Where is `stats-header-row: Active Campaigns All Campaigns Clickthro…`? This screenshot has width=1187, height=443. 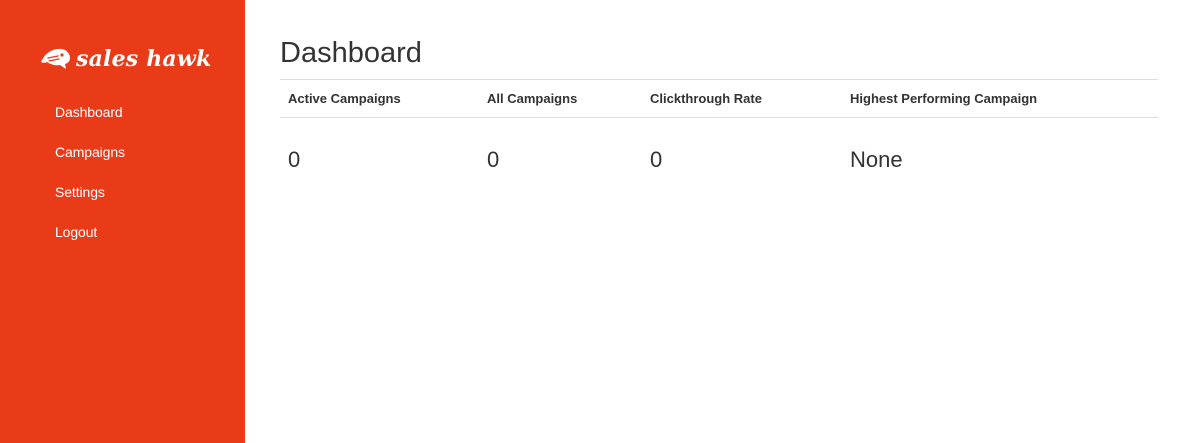 stats-header-row: Active Campaigns All Campaigns Clickthro… is located at coordinates (719, 98).